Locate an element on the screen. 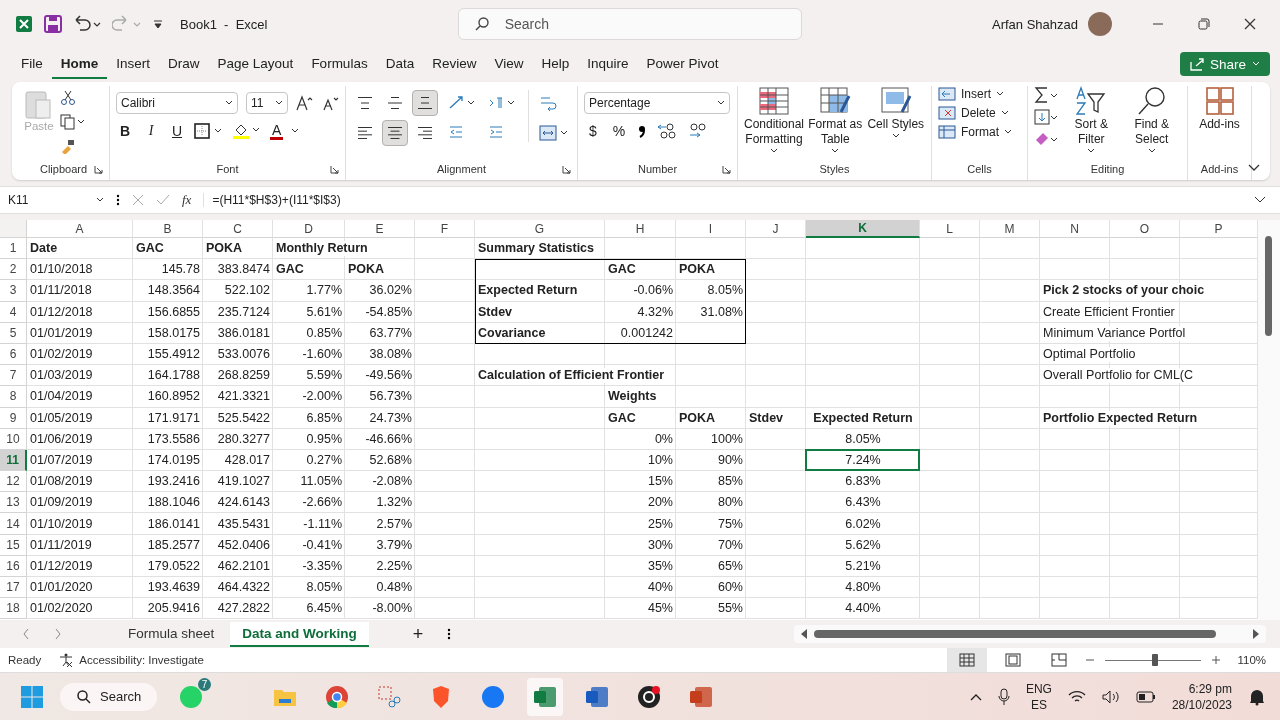  menu-tab: View is located at coordinates (509, 64).